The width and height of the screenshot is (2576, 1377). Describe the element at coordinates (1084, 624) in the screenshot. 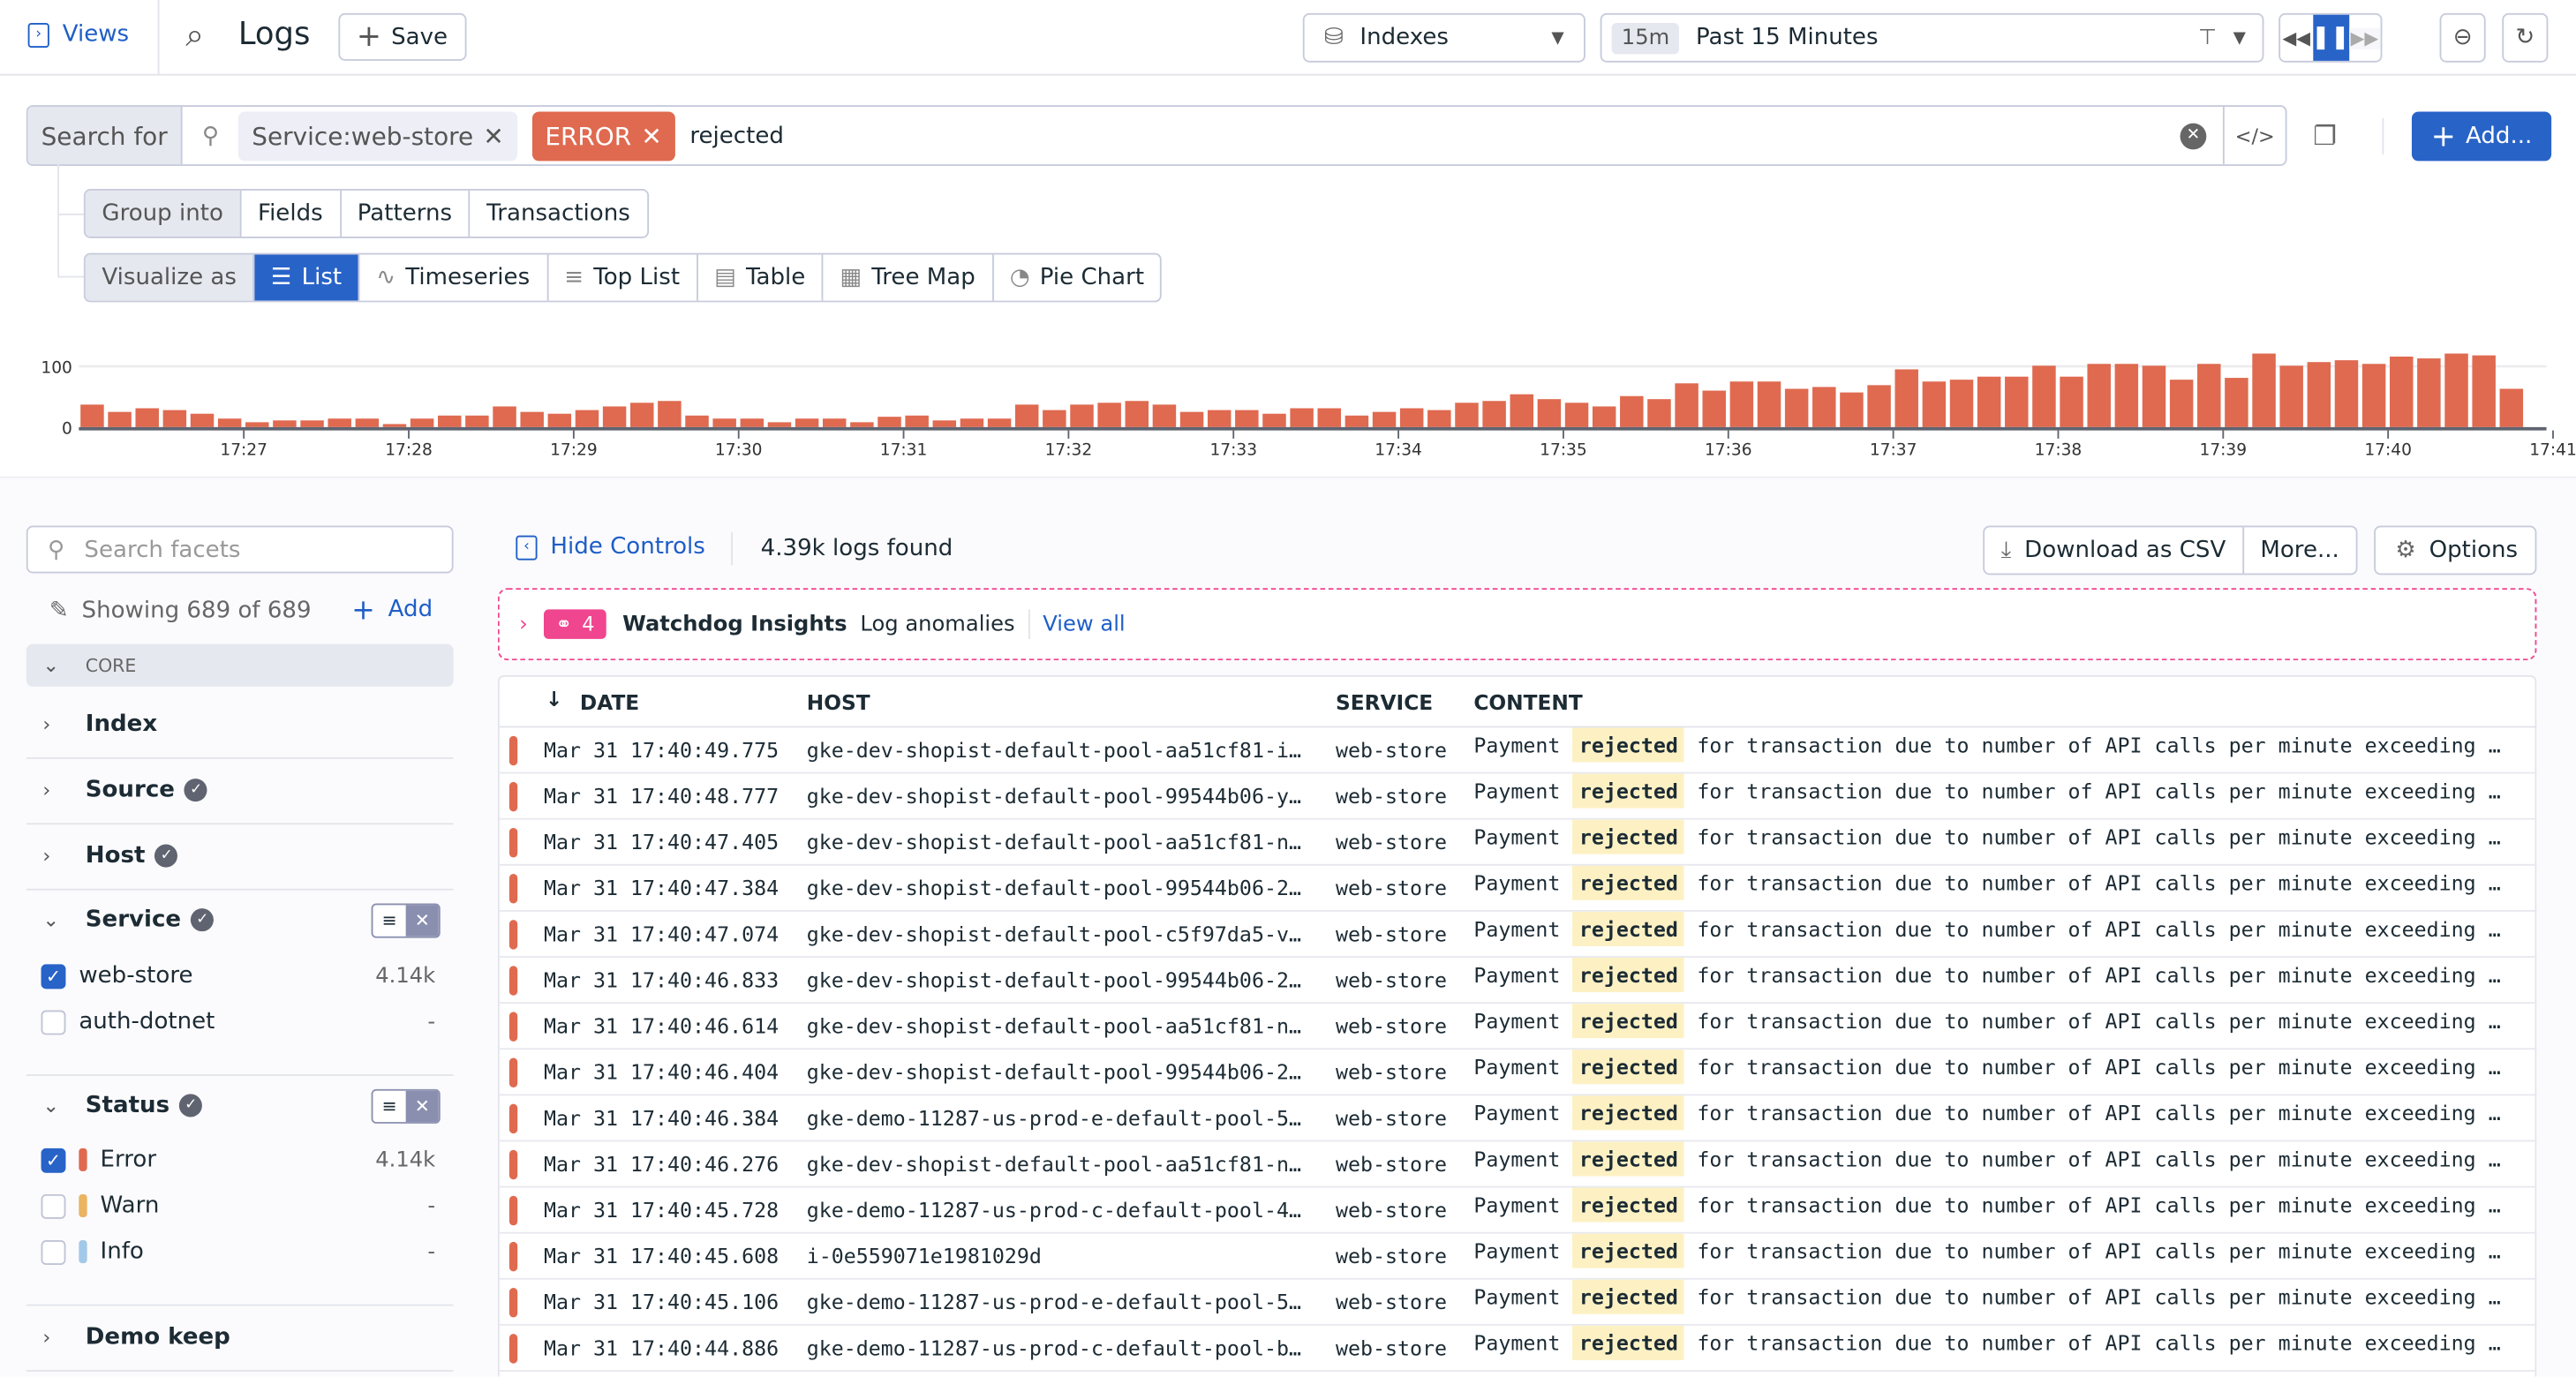

I see `view-all-link: View all` at that location.